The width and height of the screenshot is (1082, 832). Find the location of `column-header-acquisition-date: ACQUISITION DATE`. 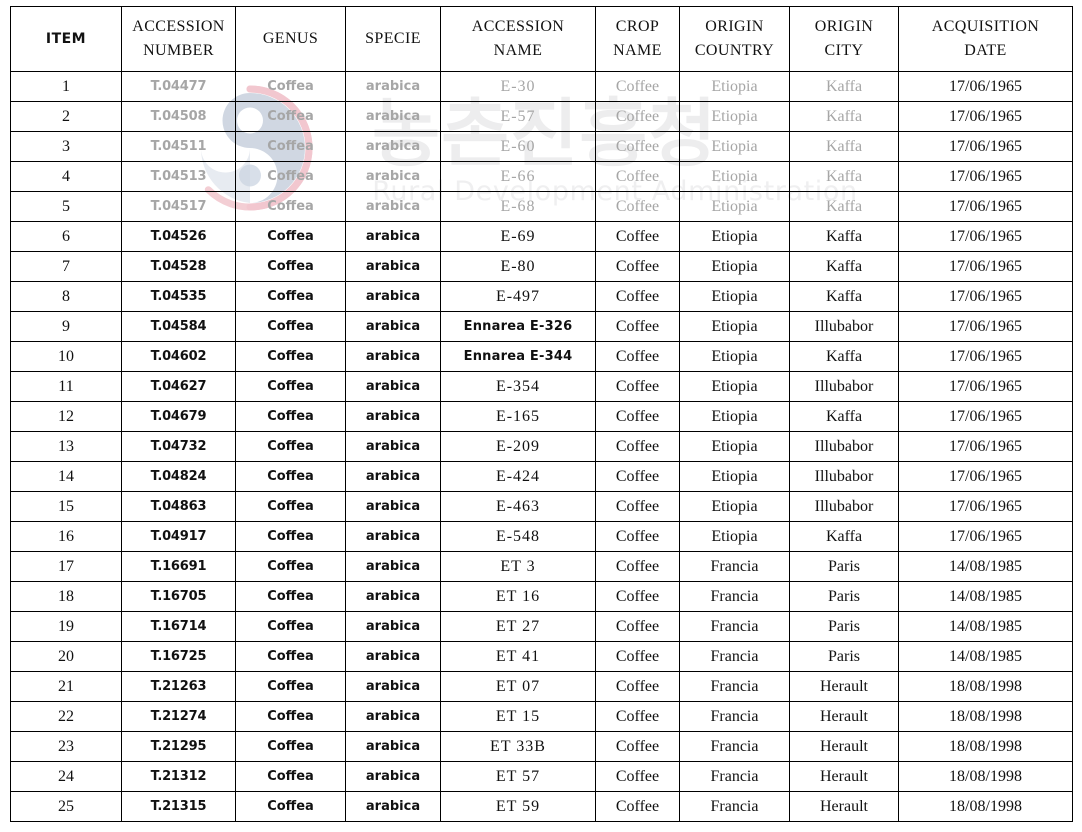

column-header-acquisition-date: ACQUISITION DATE is located at coordinates (985, 39).